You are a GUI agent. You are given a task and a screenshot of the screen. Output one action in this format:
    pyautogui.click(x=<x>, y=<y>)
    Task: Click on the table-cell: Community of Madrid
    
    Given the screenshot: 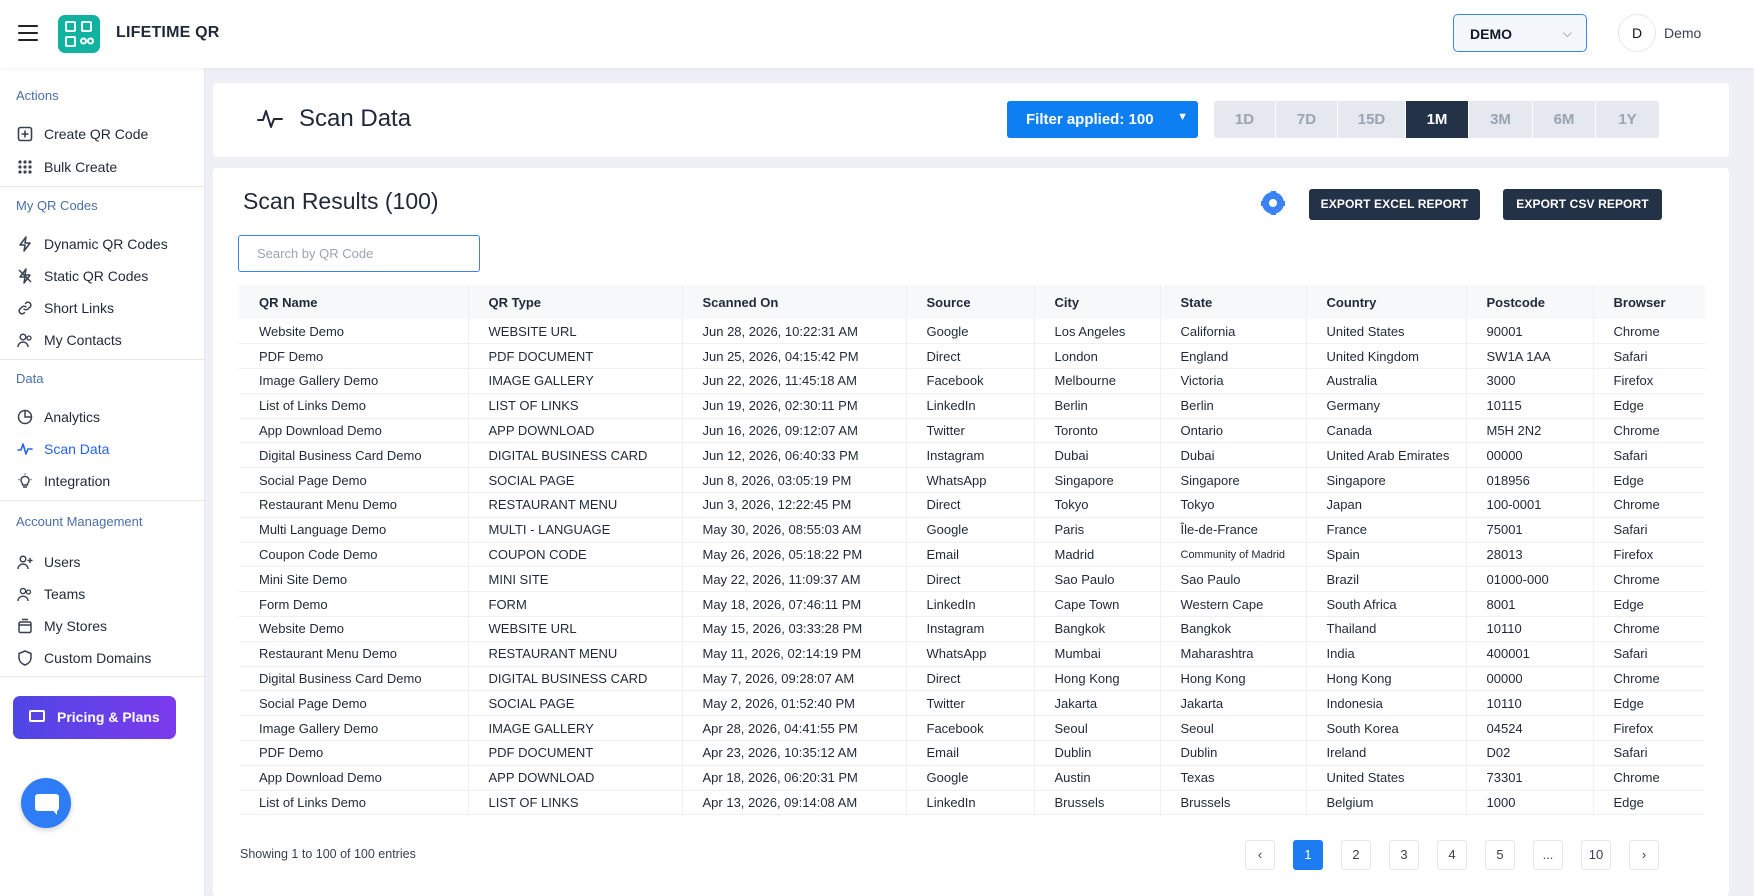 What is the action you would take?
    pyautogui.click(x=1232, y=555)
    